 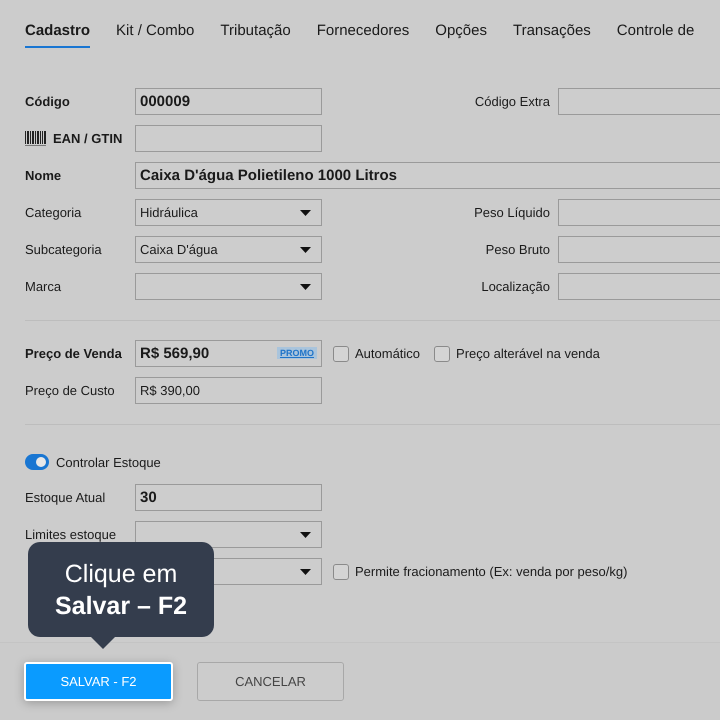 What do you see at coordinates (512, 101) in the screenshot?
I see `field-label: Código Extra` at bounding box center [512, 101].